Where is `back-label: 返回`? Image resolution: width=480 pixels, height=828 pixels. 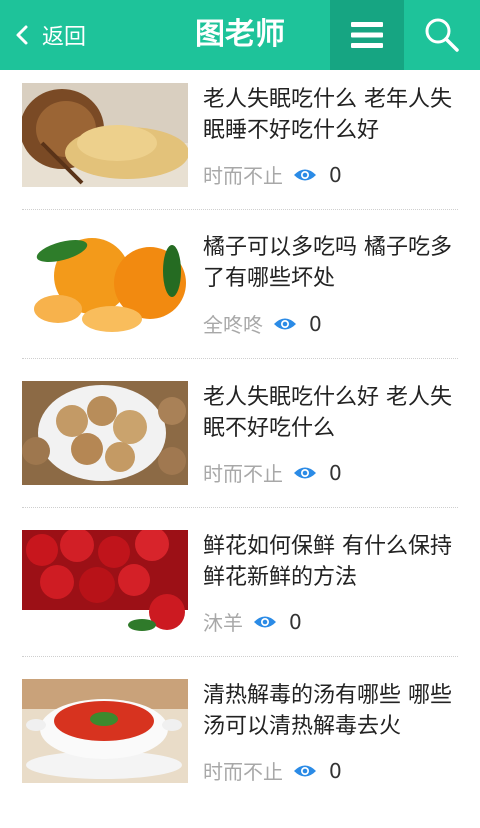 back-label: 返回 is located at coordinates (64, 37).